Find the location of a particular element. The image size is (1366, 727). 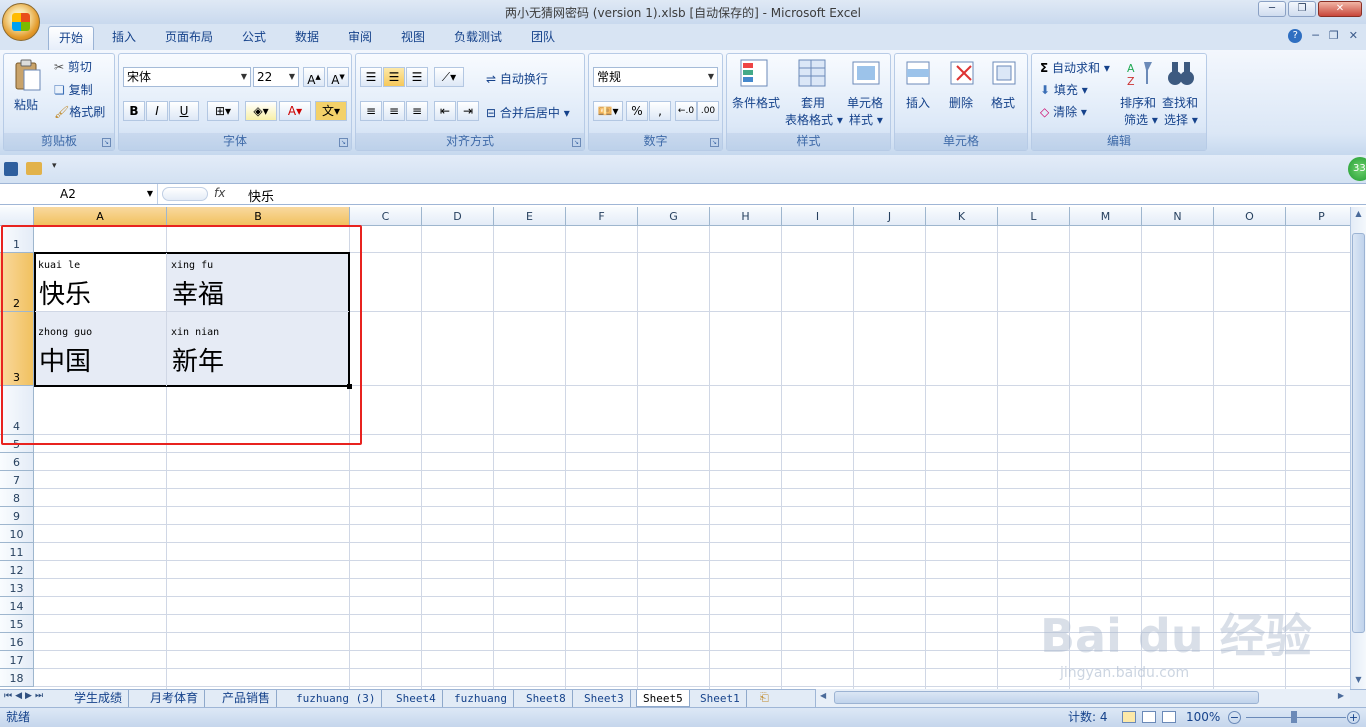

minimize-button: ─ is located at coordinates (1272, 9).